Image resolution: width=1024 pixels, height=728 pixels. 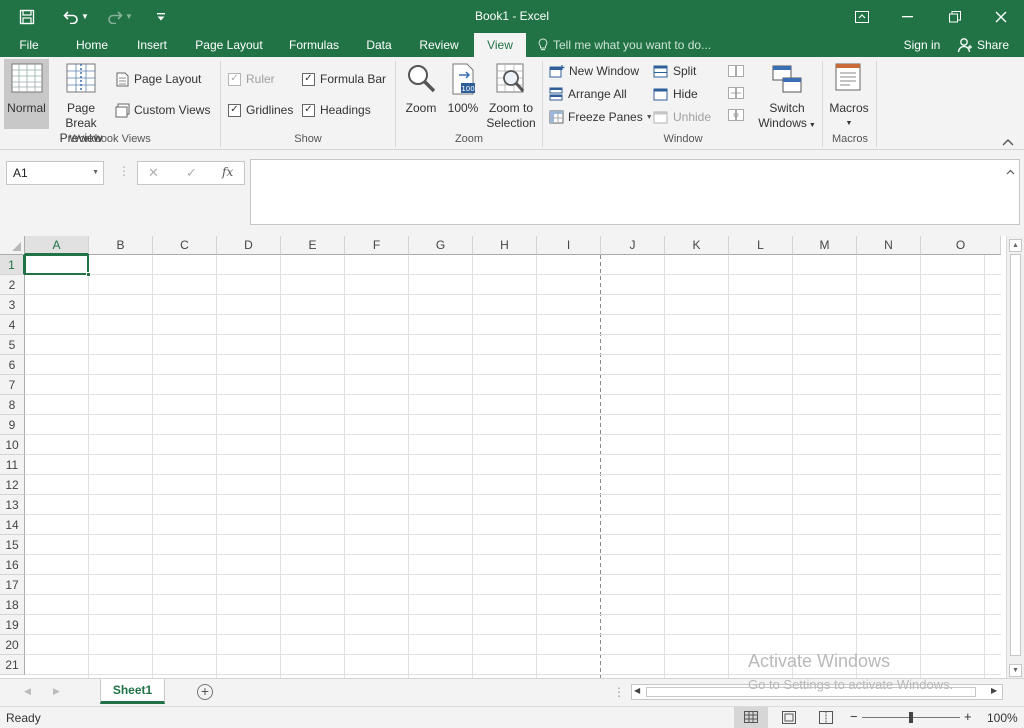 I want to click on zoom-to-selection-button: Zoom to Selection, so click(x=511, y=95).